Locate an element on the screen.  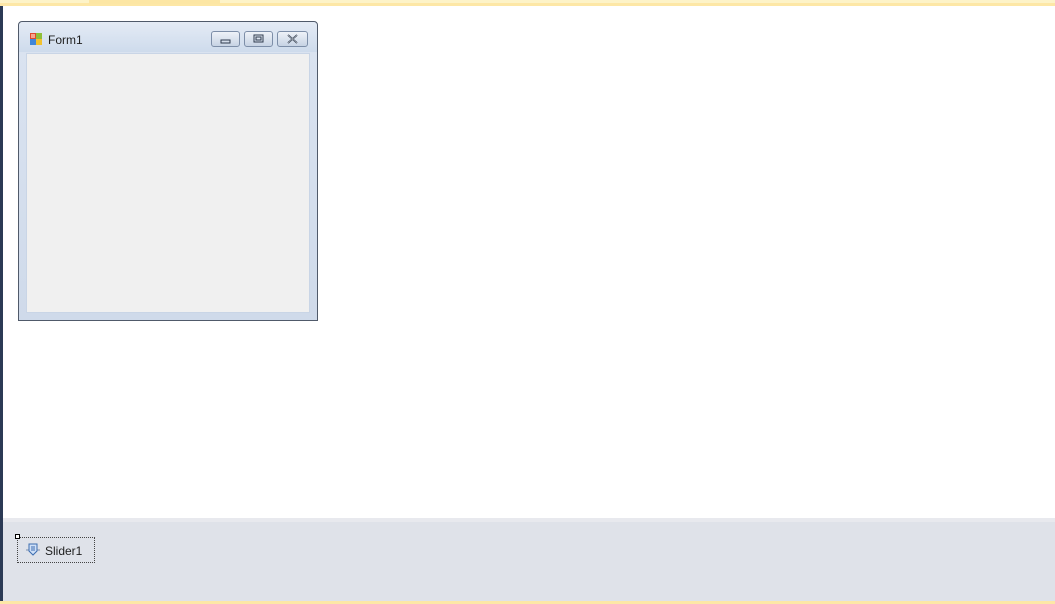
form-app-icon is located at coordinates (36, 39).